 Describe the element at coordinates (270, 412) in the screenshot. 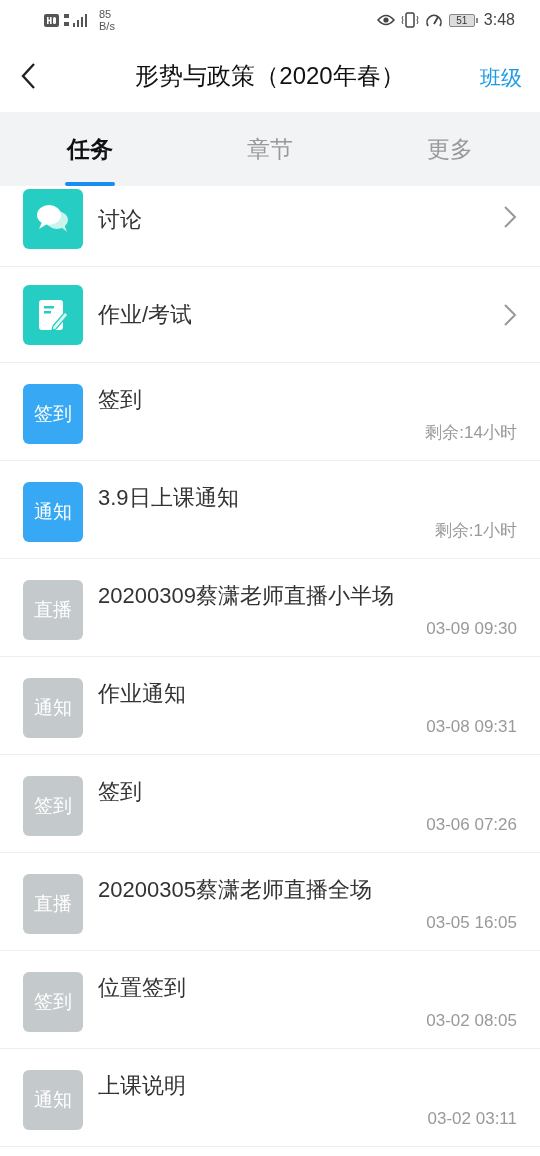

I see `task-item: 签到 签到 剩余:14小时` at that location.